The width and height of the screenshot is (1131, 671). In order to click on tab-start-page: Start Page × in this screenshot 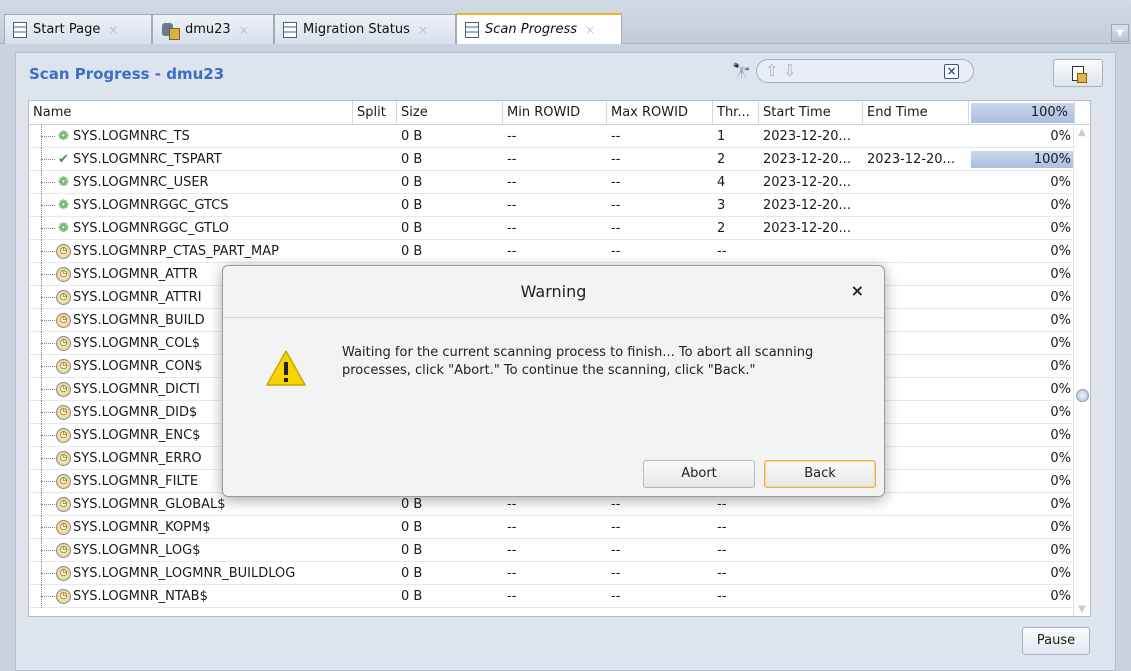, I will do `click(78, 29)`.